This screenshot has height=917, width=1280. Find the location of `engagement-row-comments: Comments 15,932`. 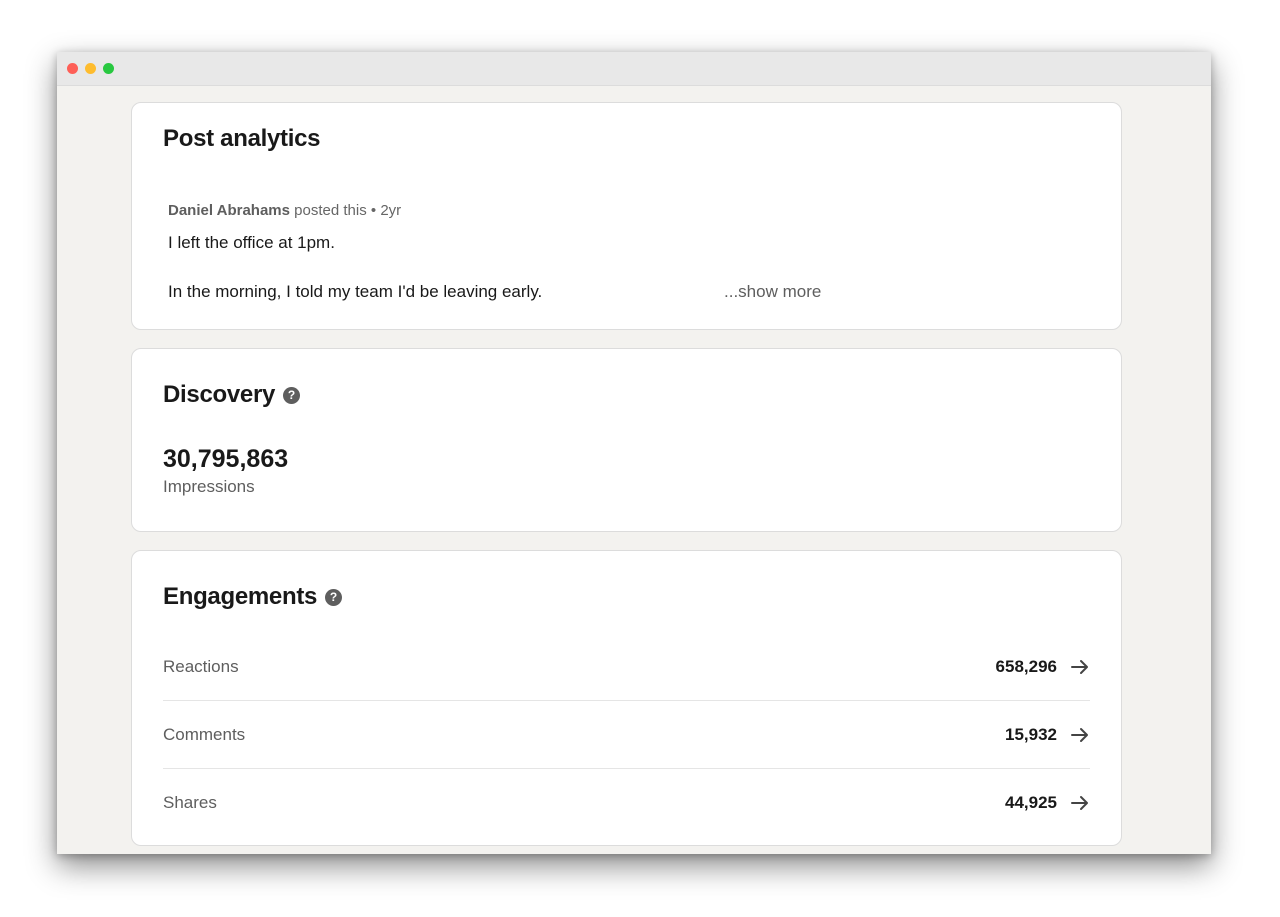

engagement-row-comments: Comments 15,932 is located at coordinates (626, 735).